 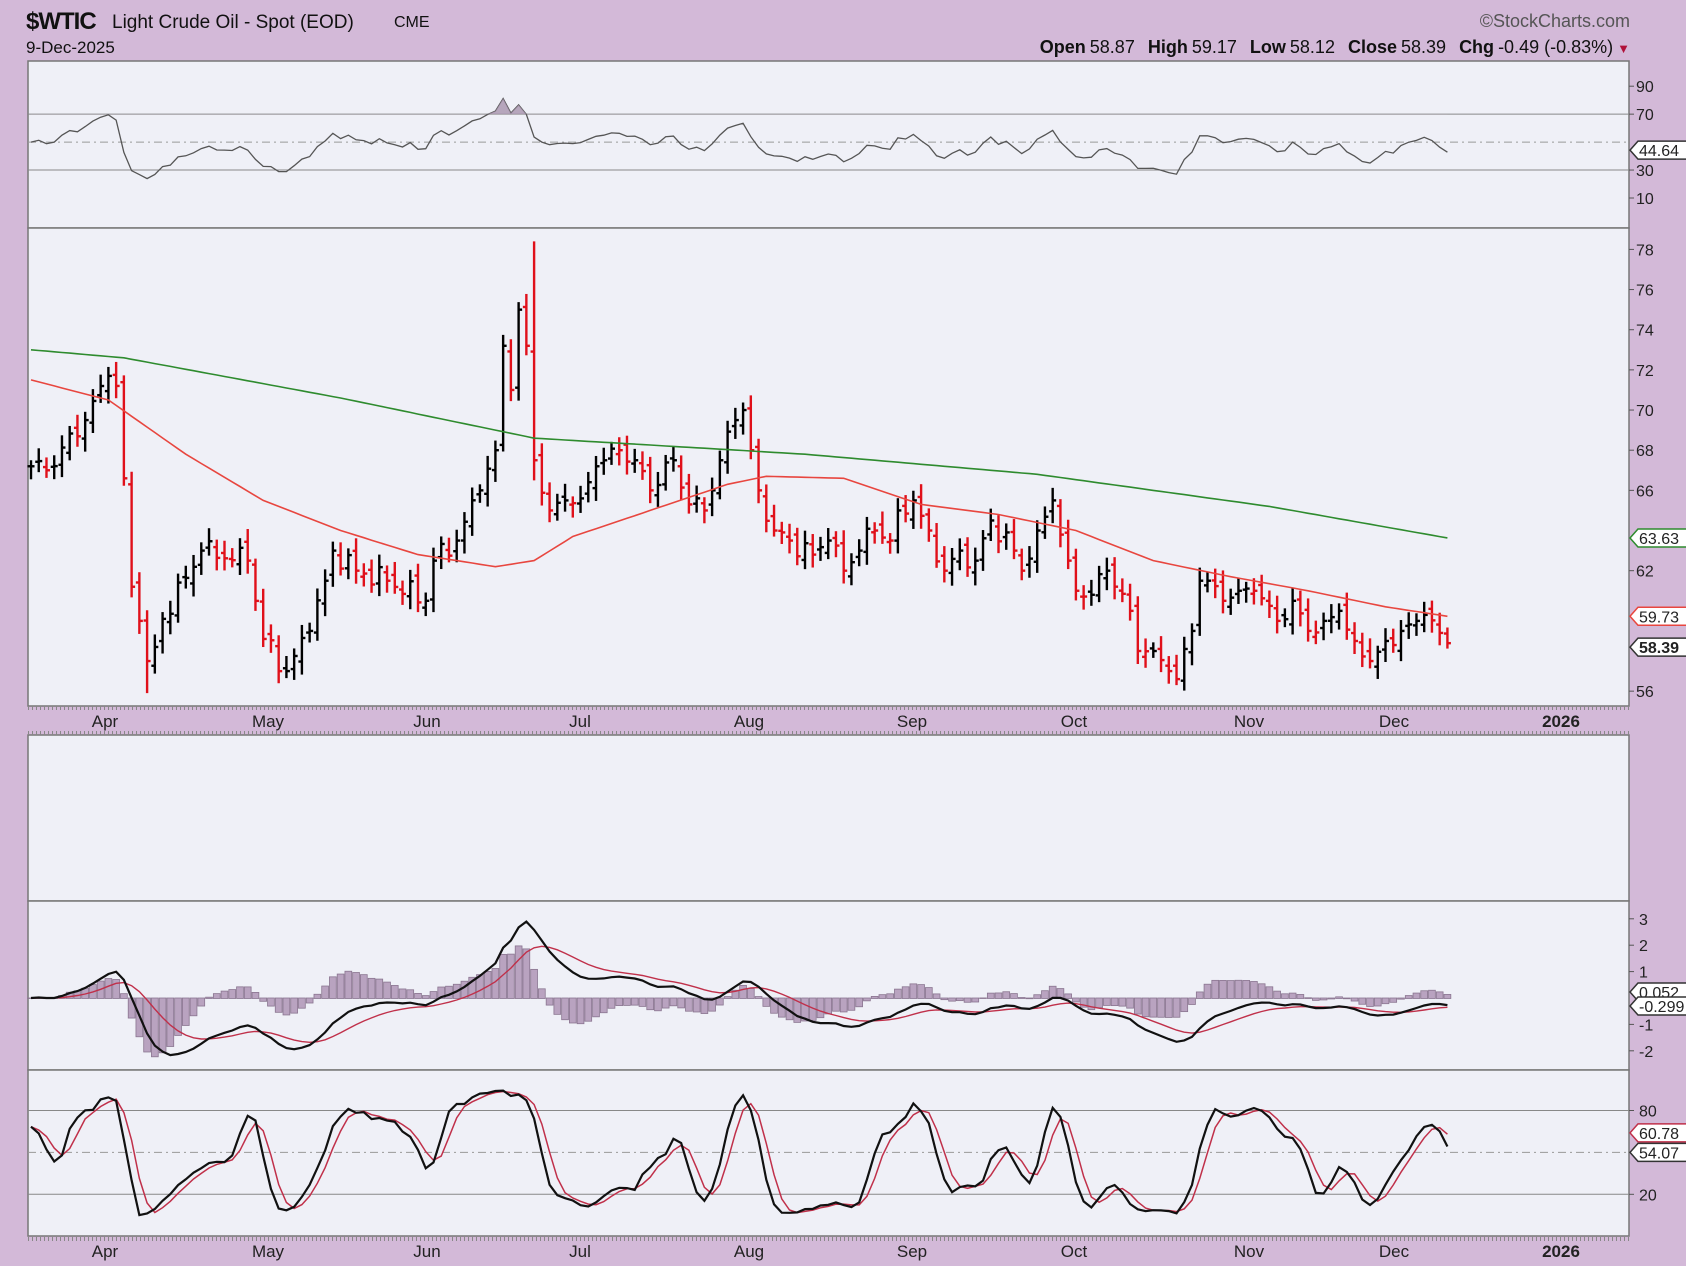 What do you see at coordinates (426, 1251) in the screenshot?
I see `month-label-bottom: Jun` at bounding box center [426, 1251].